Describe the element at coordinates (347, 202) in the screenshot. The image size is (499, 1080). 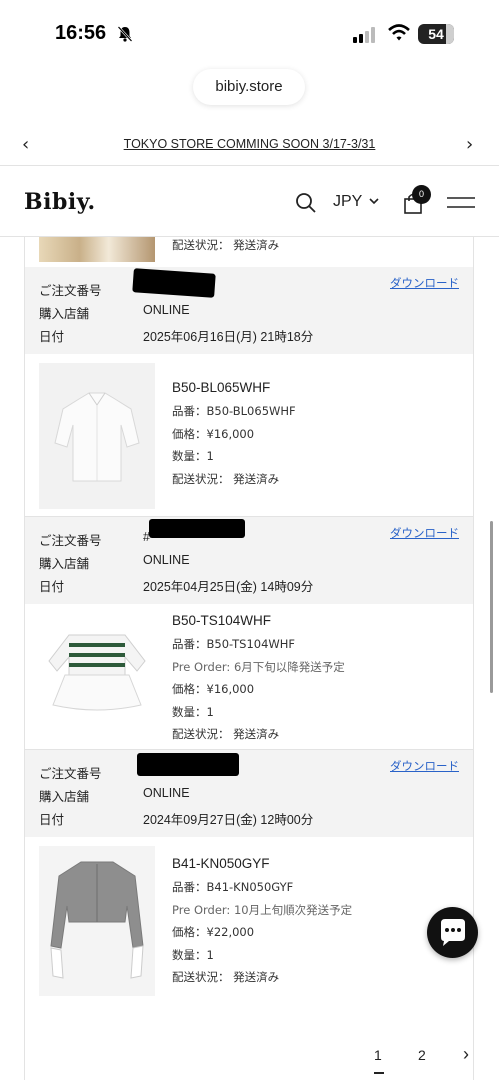
I see `currency-selector: JPY` at that location.